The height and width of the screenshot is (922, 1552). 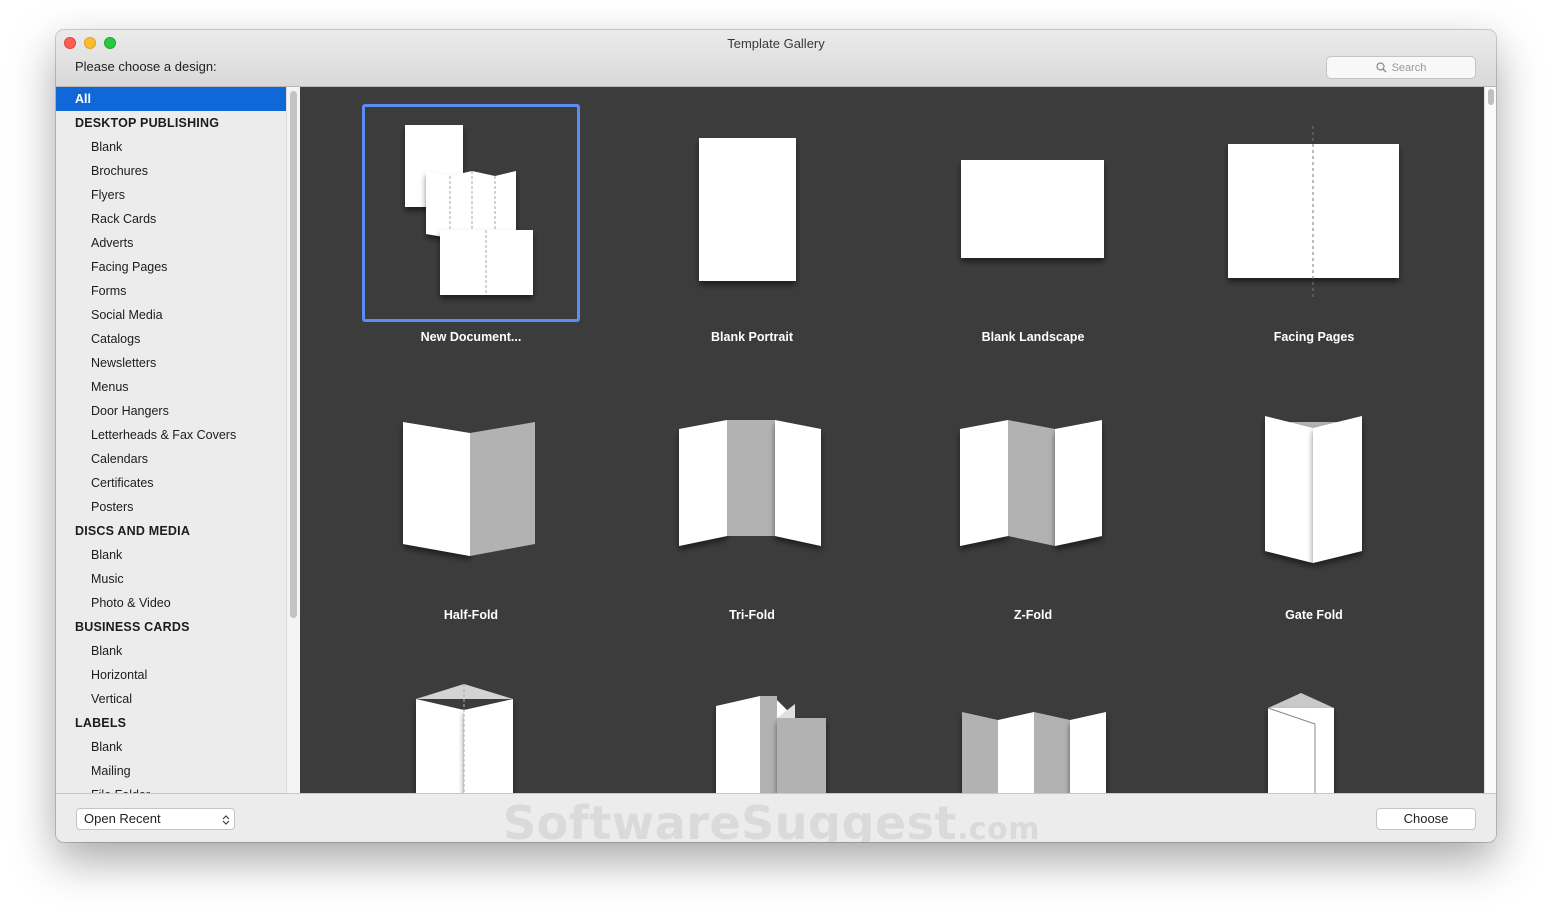 What do you see at coordinates (171, 339) in the screenshot?
I see `sidebar-item-catalogs: Catalogs` at bounding box center [171, 339].